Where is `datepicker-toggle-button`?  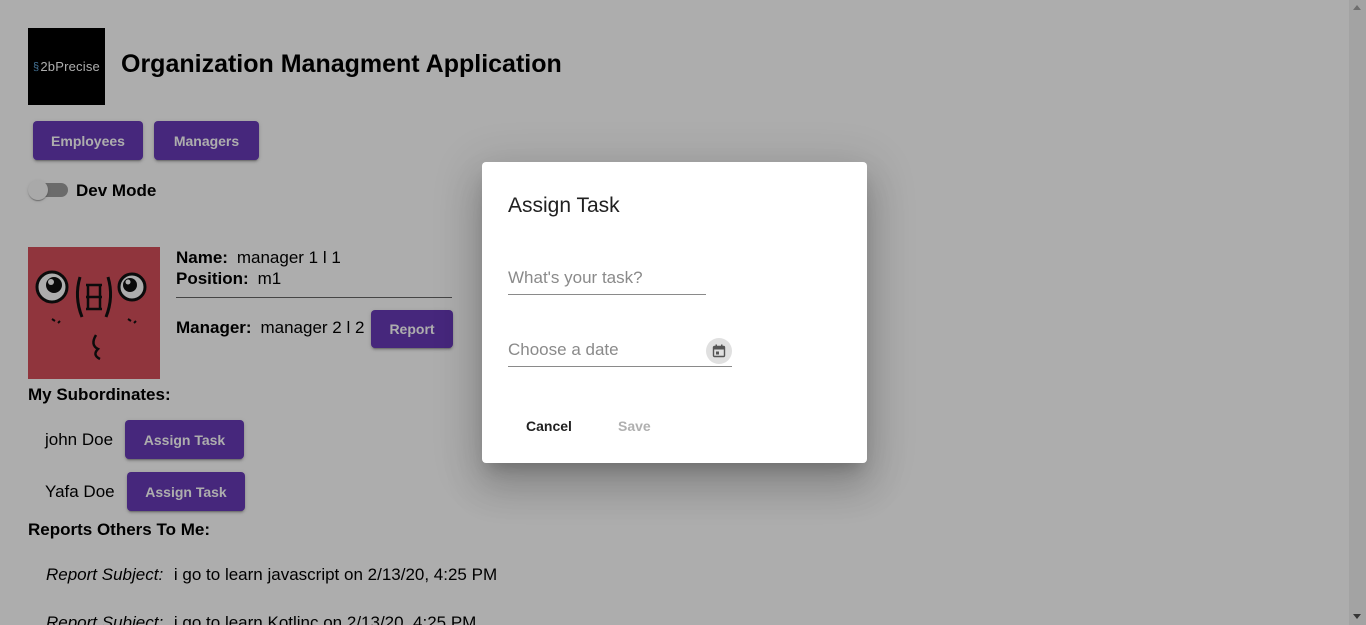 datepicker-toggle-button is located at coordinates (719, 351).